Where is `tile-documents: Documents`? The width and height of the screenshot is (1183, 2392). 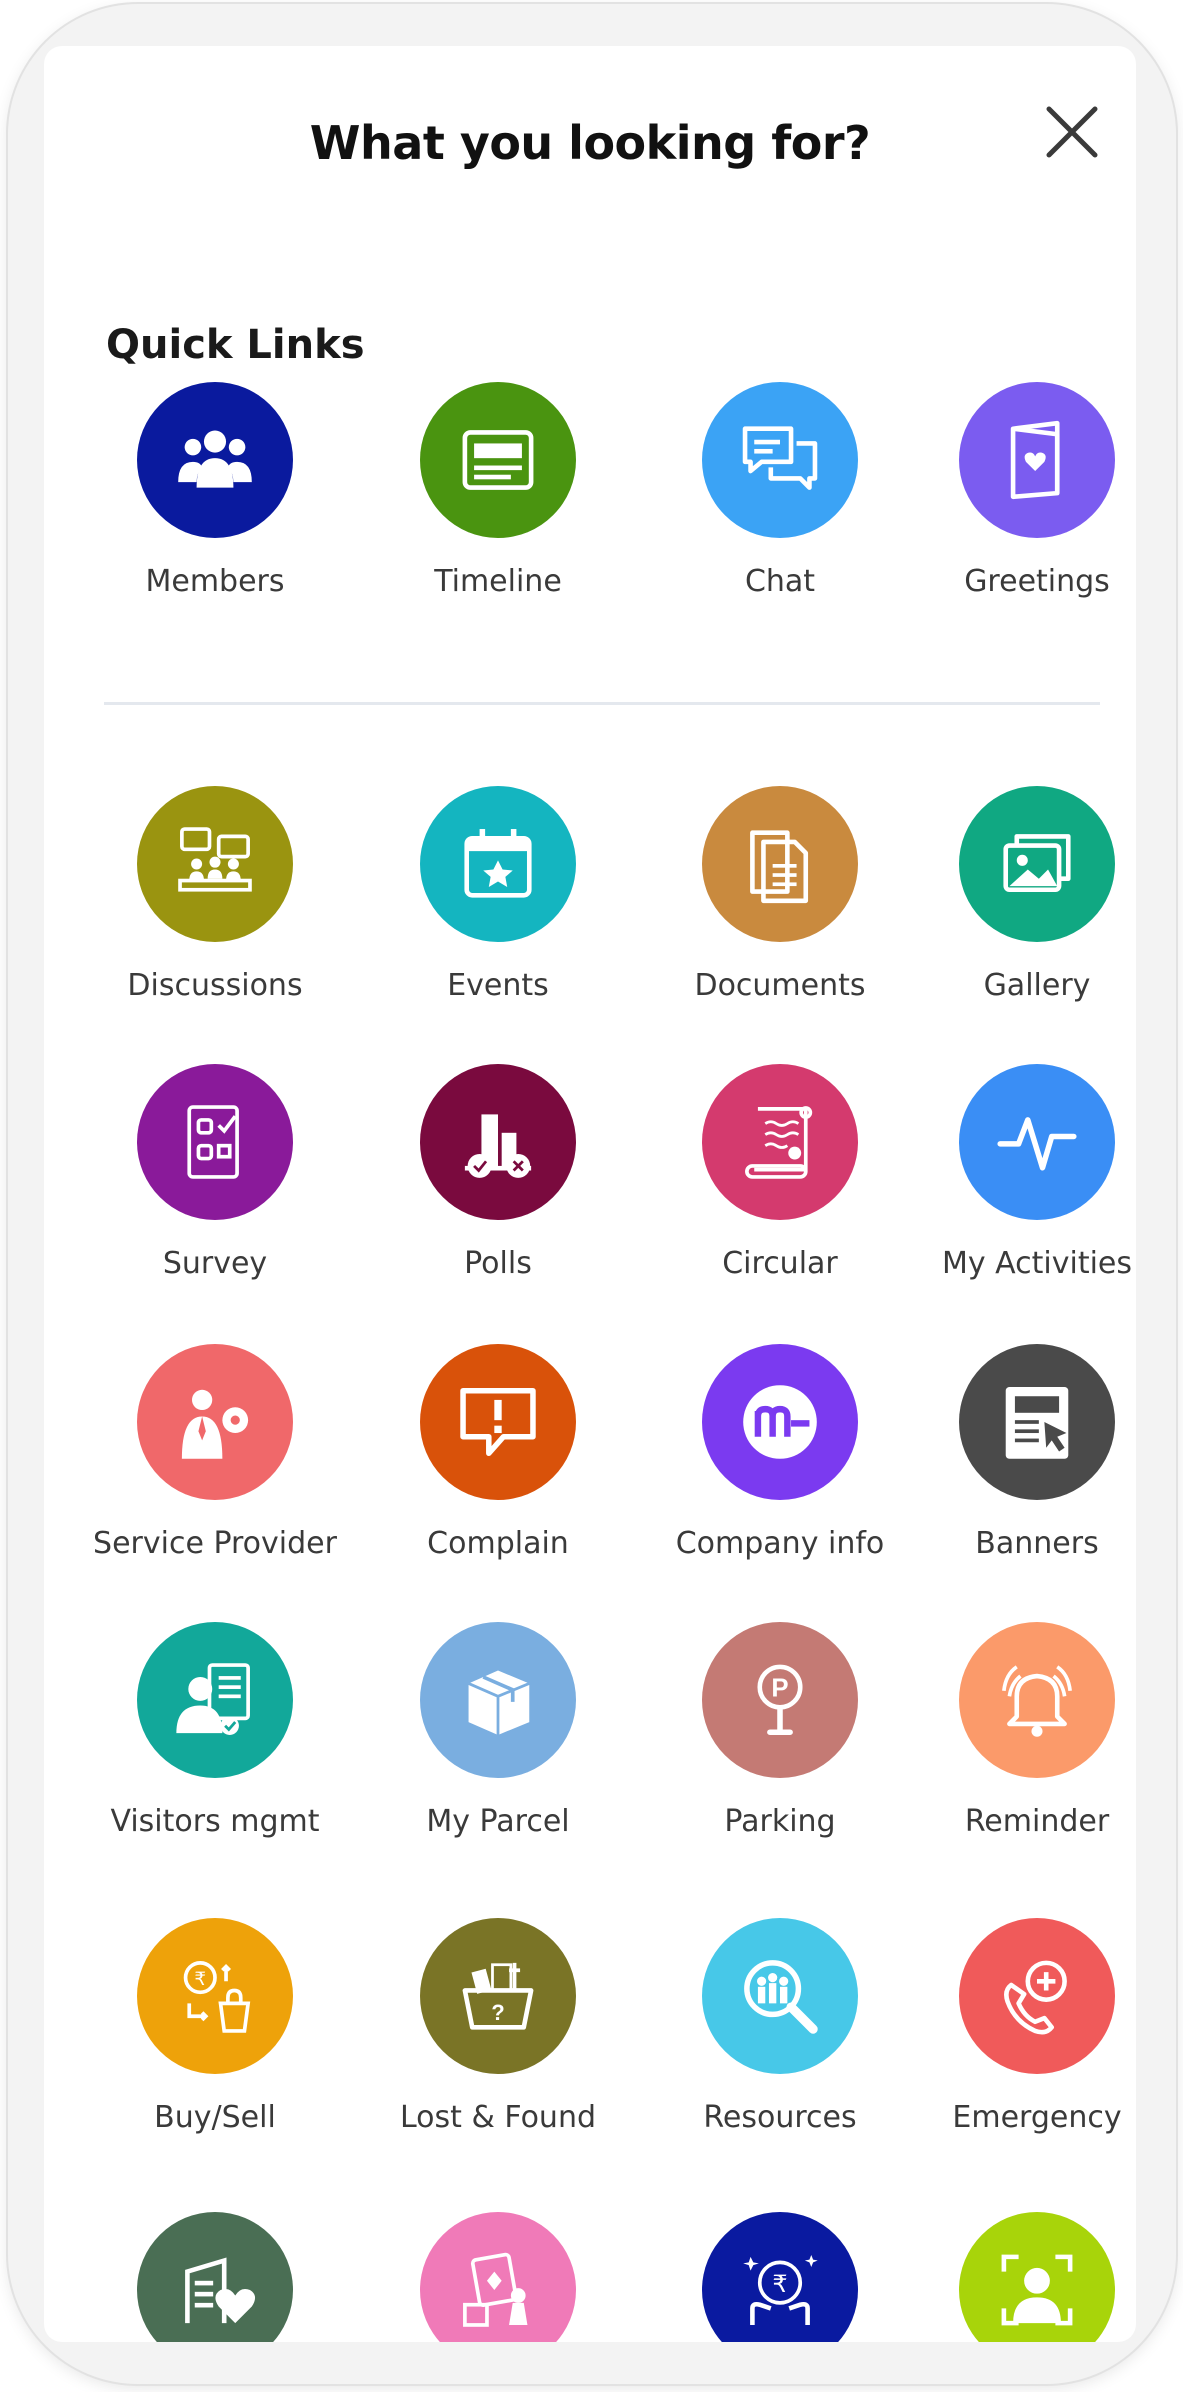
tile-documents: Documents is located at coordinates (780, 894).